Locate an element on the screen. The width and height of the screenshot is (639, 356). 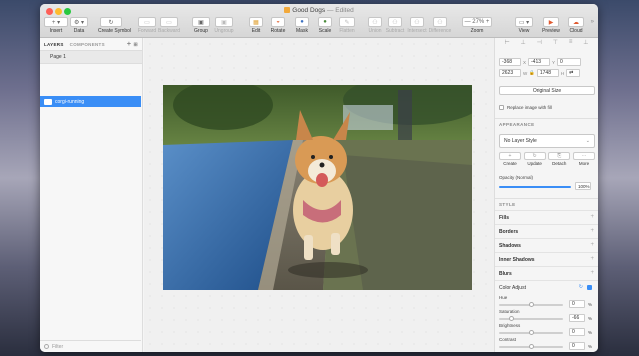
hue-knob is located at coordinates (531, 304).